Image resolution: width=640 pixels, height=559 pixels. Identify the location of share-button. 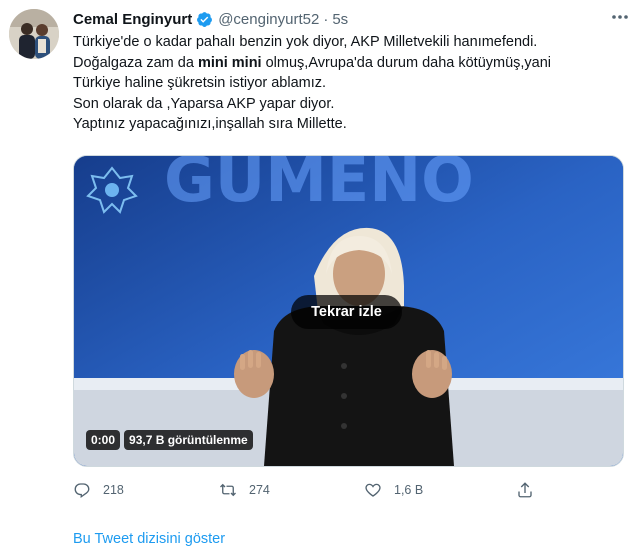
(531, 490).